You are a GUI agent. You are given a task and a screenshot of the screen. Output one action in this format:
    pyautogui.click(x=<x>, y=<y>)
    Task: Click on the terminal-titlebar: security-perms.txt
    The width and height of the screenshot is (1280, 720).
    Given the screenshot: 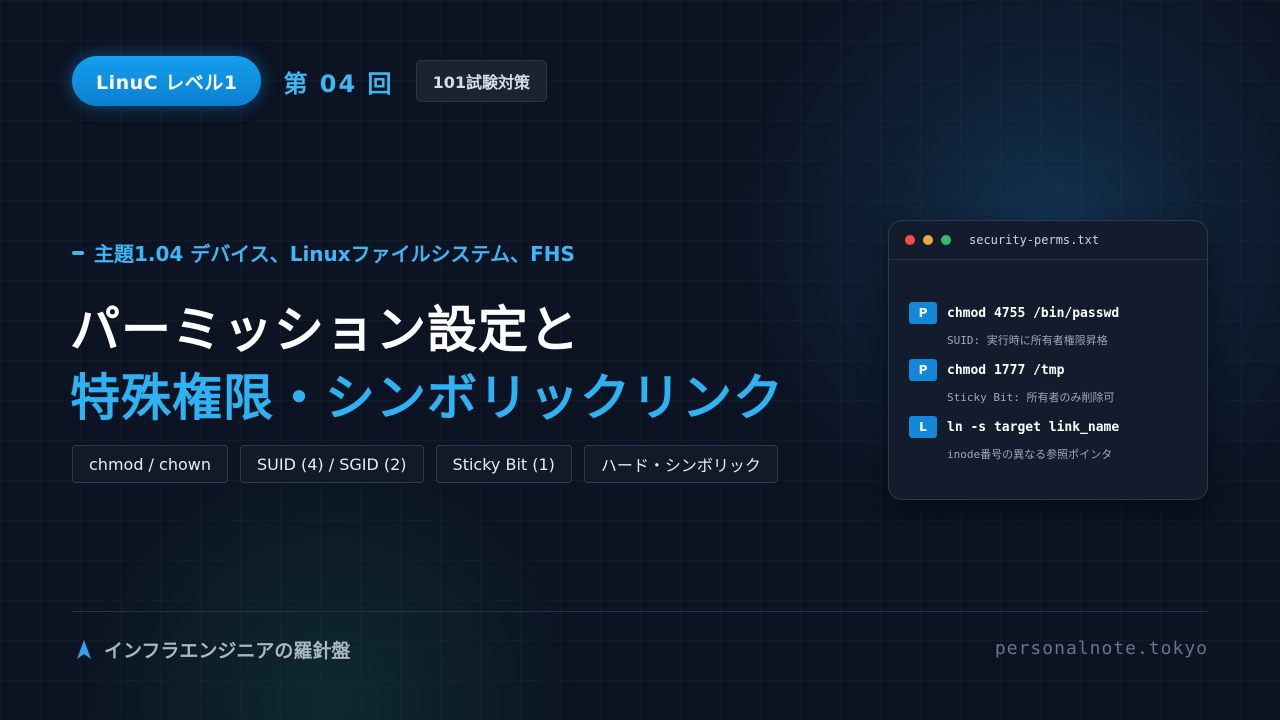 What is the action you would take?
    pyautogui.click(x=1048, y=240)
    